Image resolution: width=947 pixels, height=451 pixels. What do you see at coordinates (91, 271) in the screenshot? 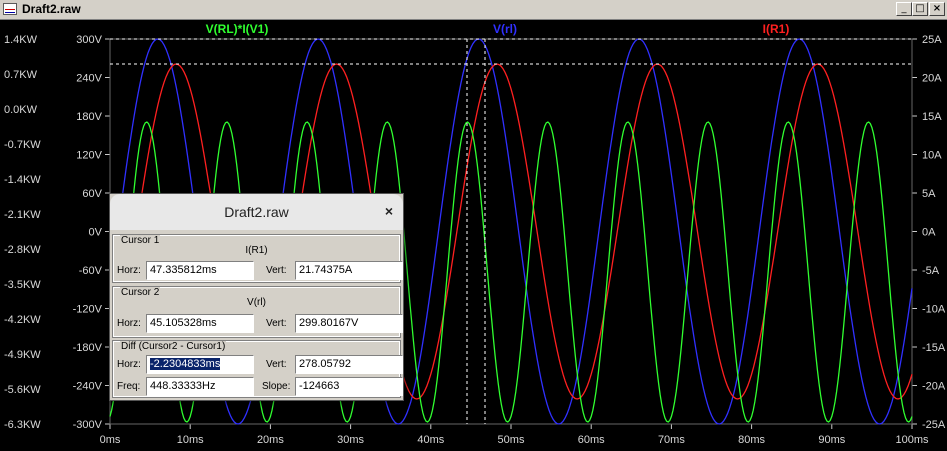
I see `voltage-tick-label: -60V` at bounding box center [91, 271].